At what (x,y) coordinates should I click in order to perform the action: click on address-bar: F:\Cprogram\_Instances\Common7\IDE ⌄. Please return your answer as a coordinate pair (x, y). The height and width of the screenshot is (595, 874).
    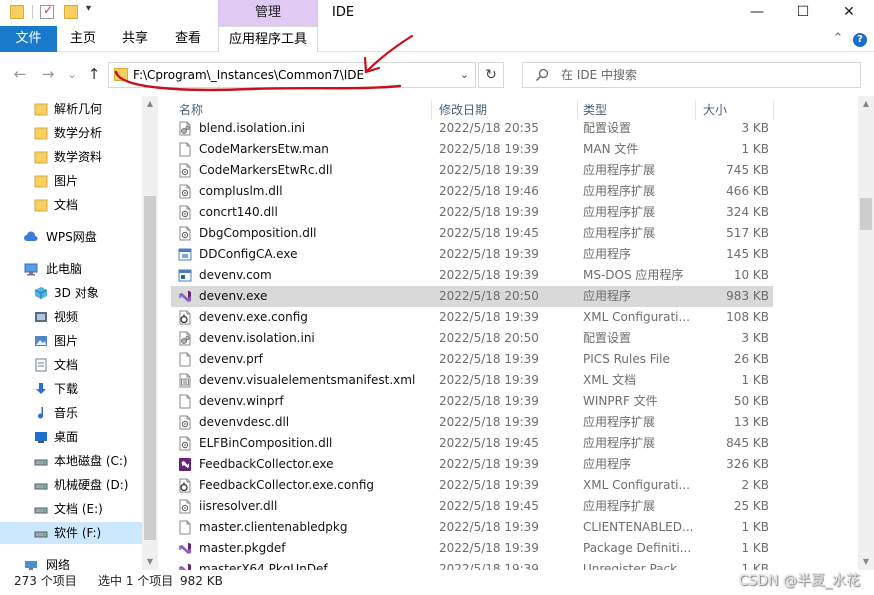
    Looking at the image, I should click on (292, 75).